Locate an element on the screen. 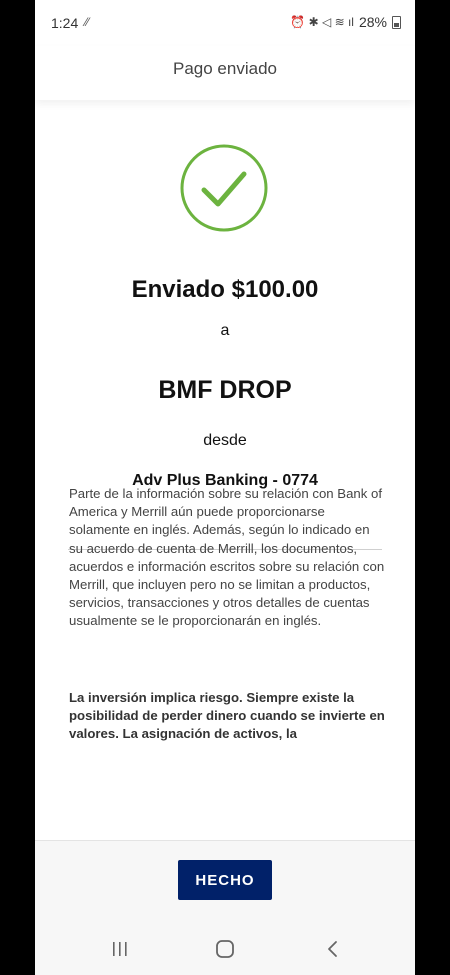  status-indicator-icons: ⏰ ✱ ◁ ≋ ıl is located at coordinates (322, 22).